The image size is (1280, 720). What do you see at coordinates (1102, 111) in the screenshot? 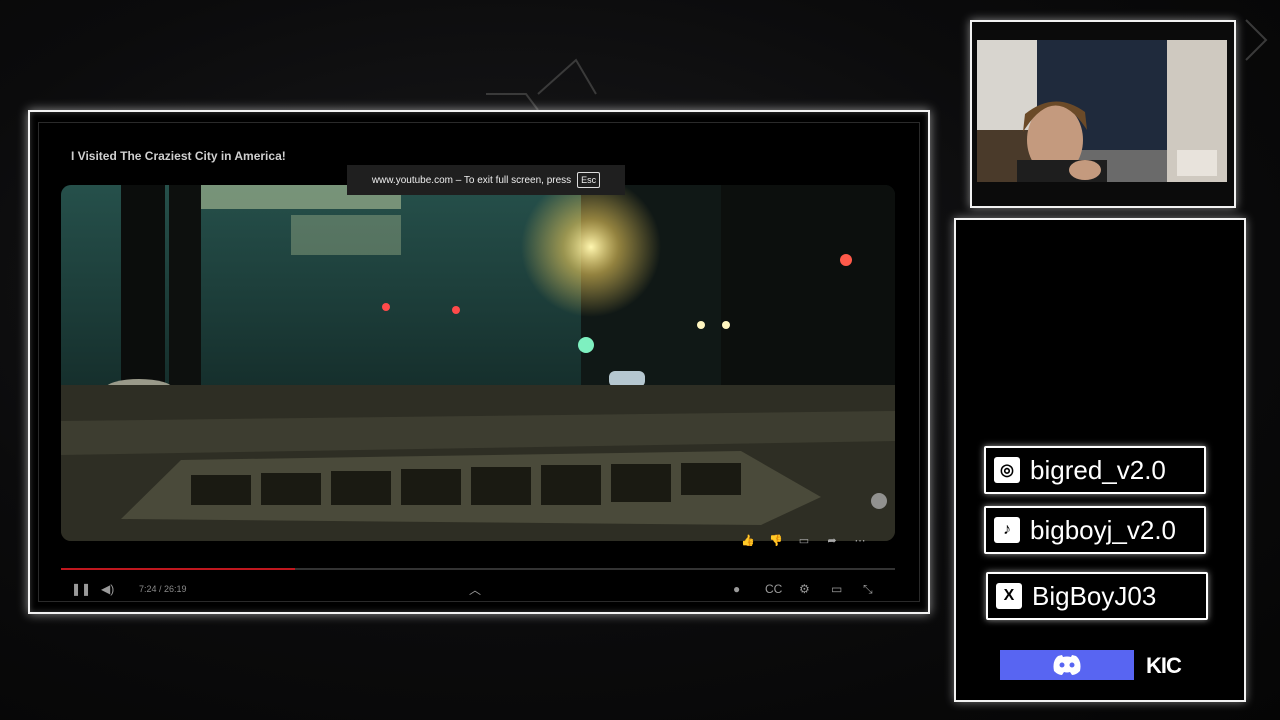
I see `webcam-feed` at bounding box center [1102, 111].